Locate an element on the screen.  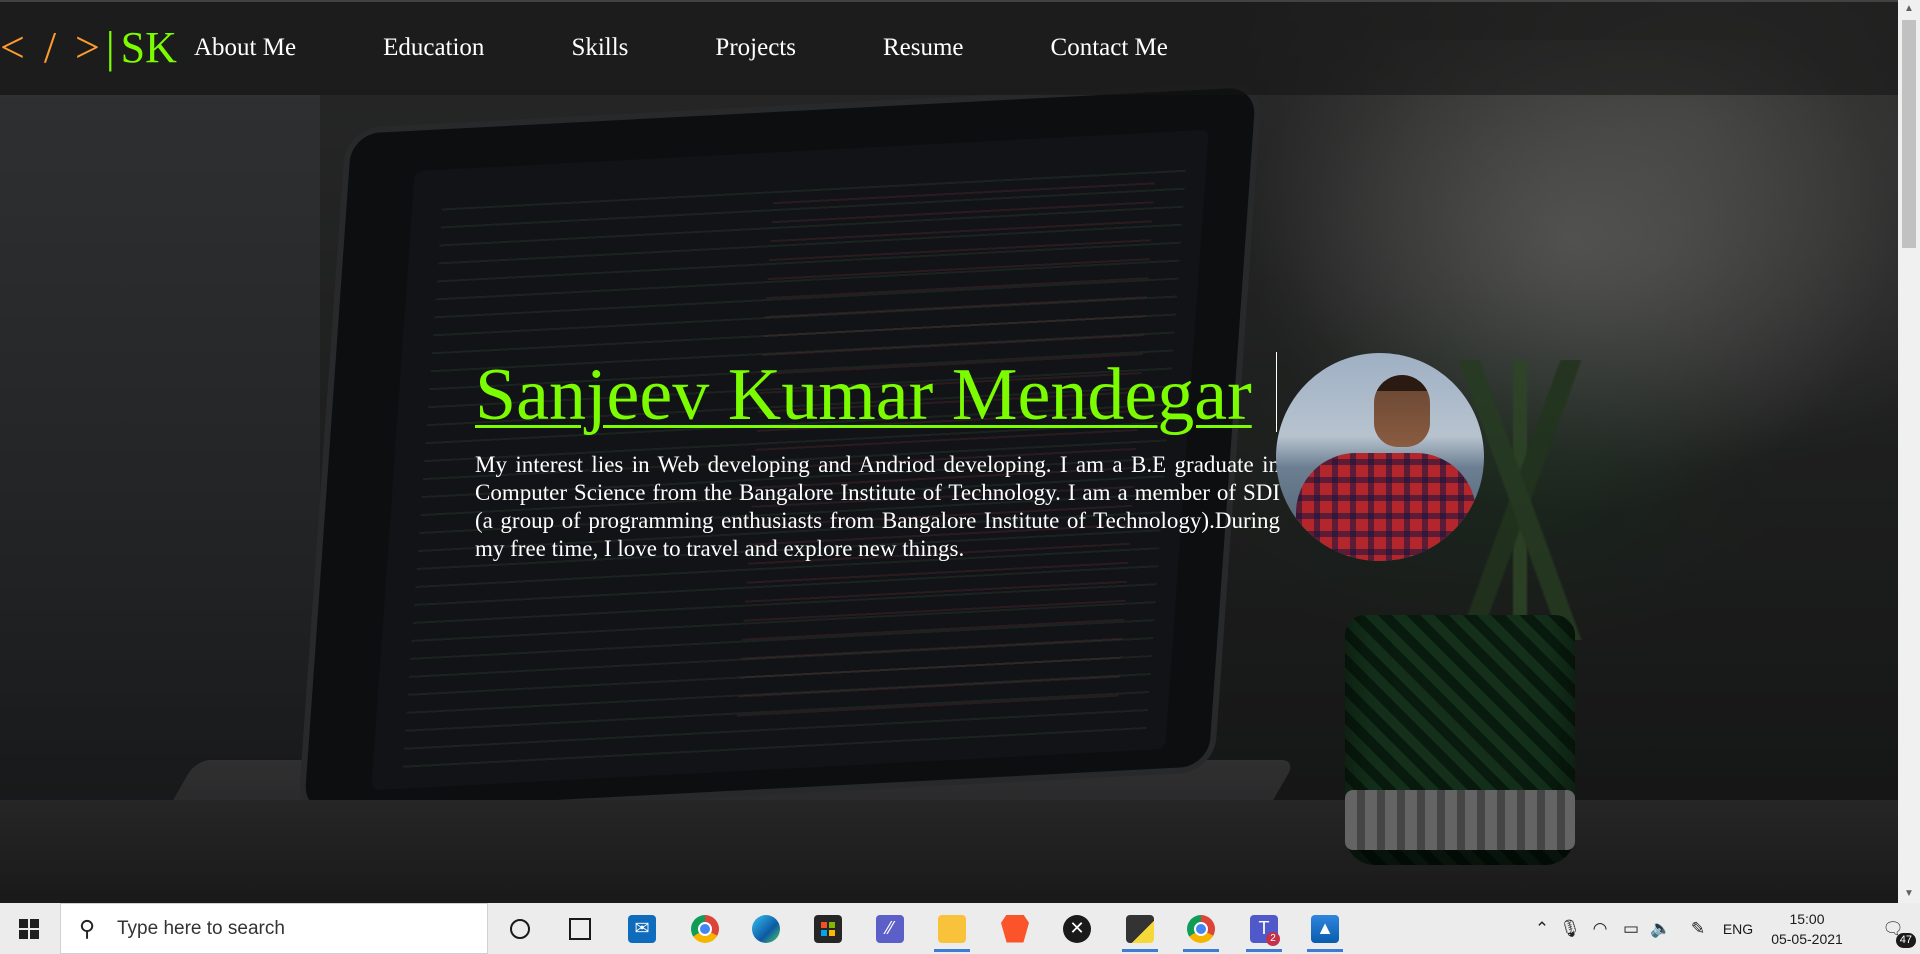
tray-battery: ▭ is located at coordinates (1631, 928).